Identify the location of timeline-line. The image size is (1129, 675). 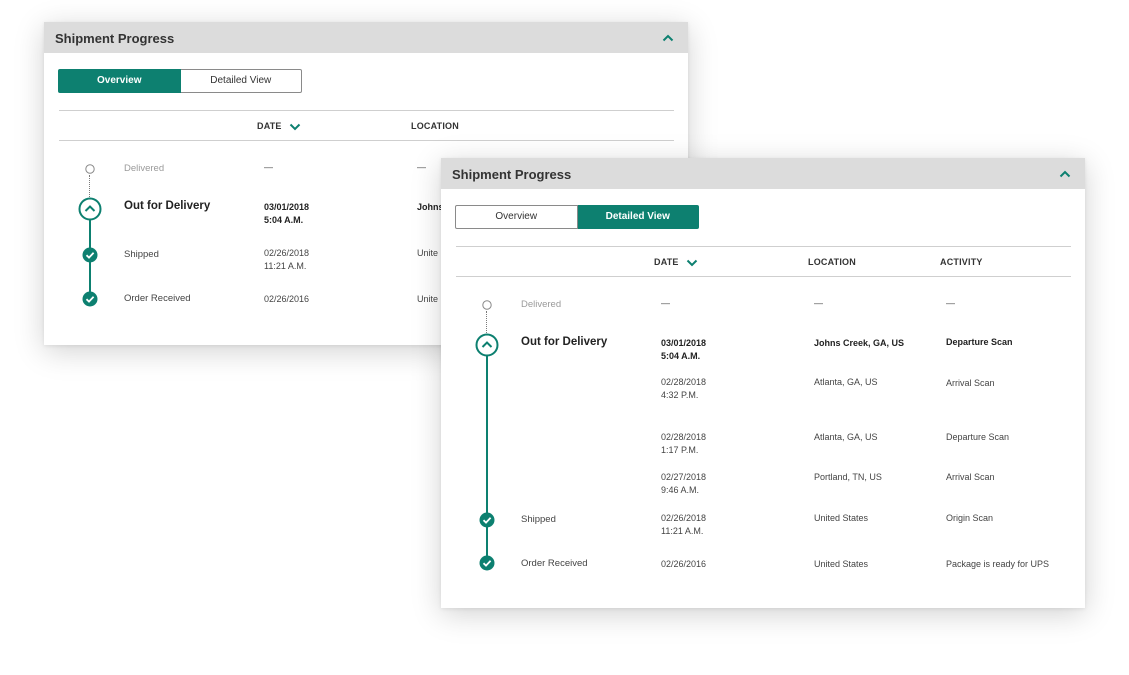
(487, 460).